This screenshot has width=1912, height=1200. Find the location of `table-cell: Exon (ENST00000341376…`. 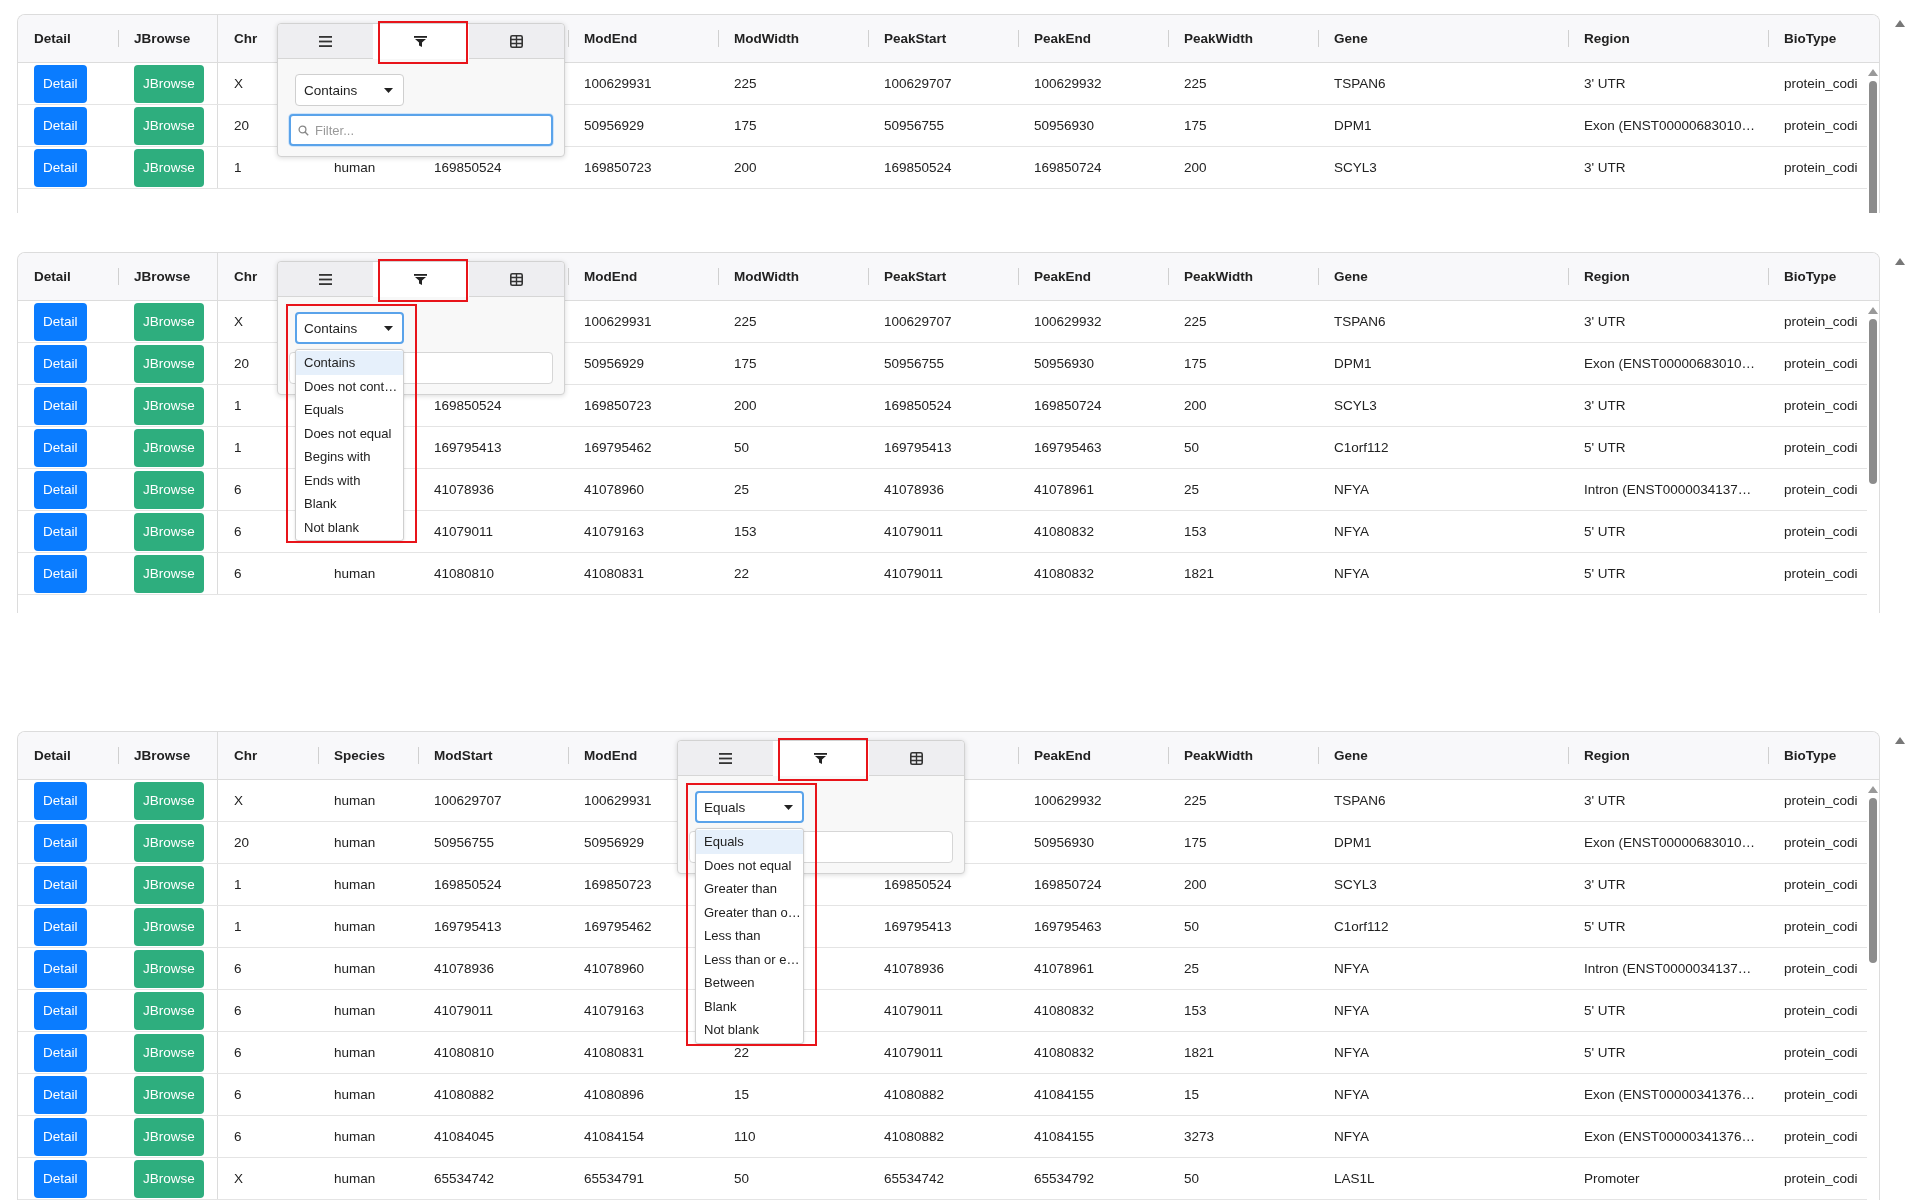

table-cell: Exon (ENST00000341376… is located at coordinates (1670, 1136).